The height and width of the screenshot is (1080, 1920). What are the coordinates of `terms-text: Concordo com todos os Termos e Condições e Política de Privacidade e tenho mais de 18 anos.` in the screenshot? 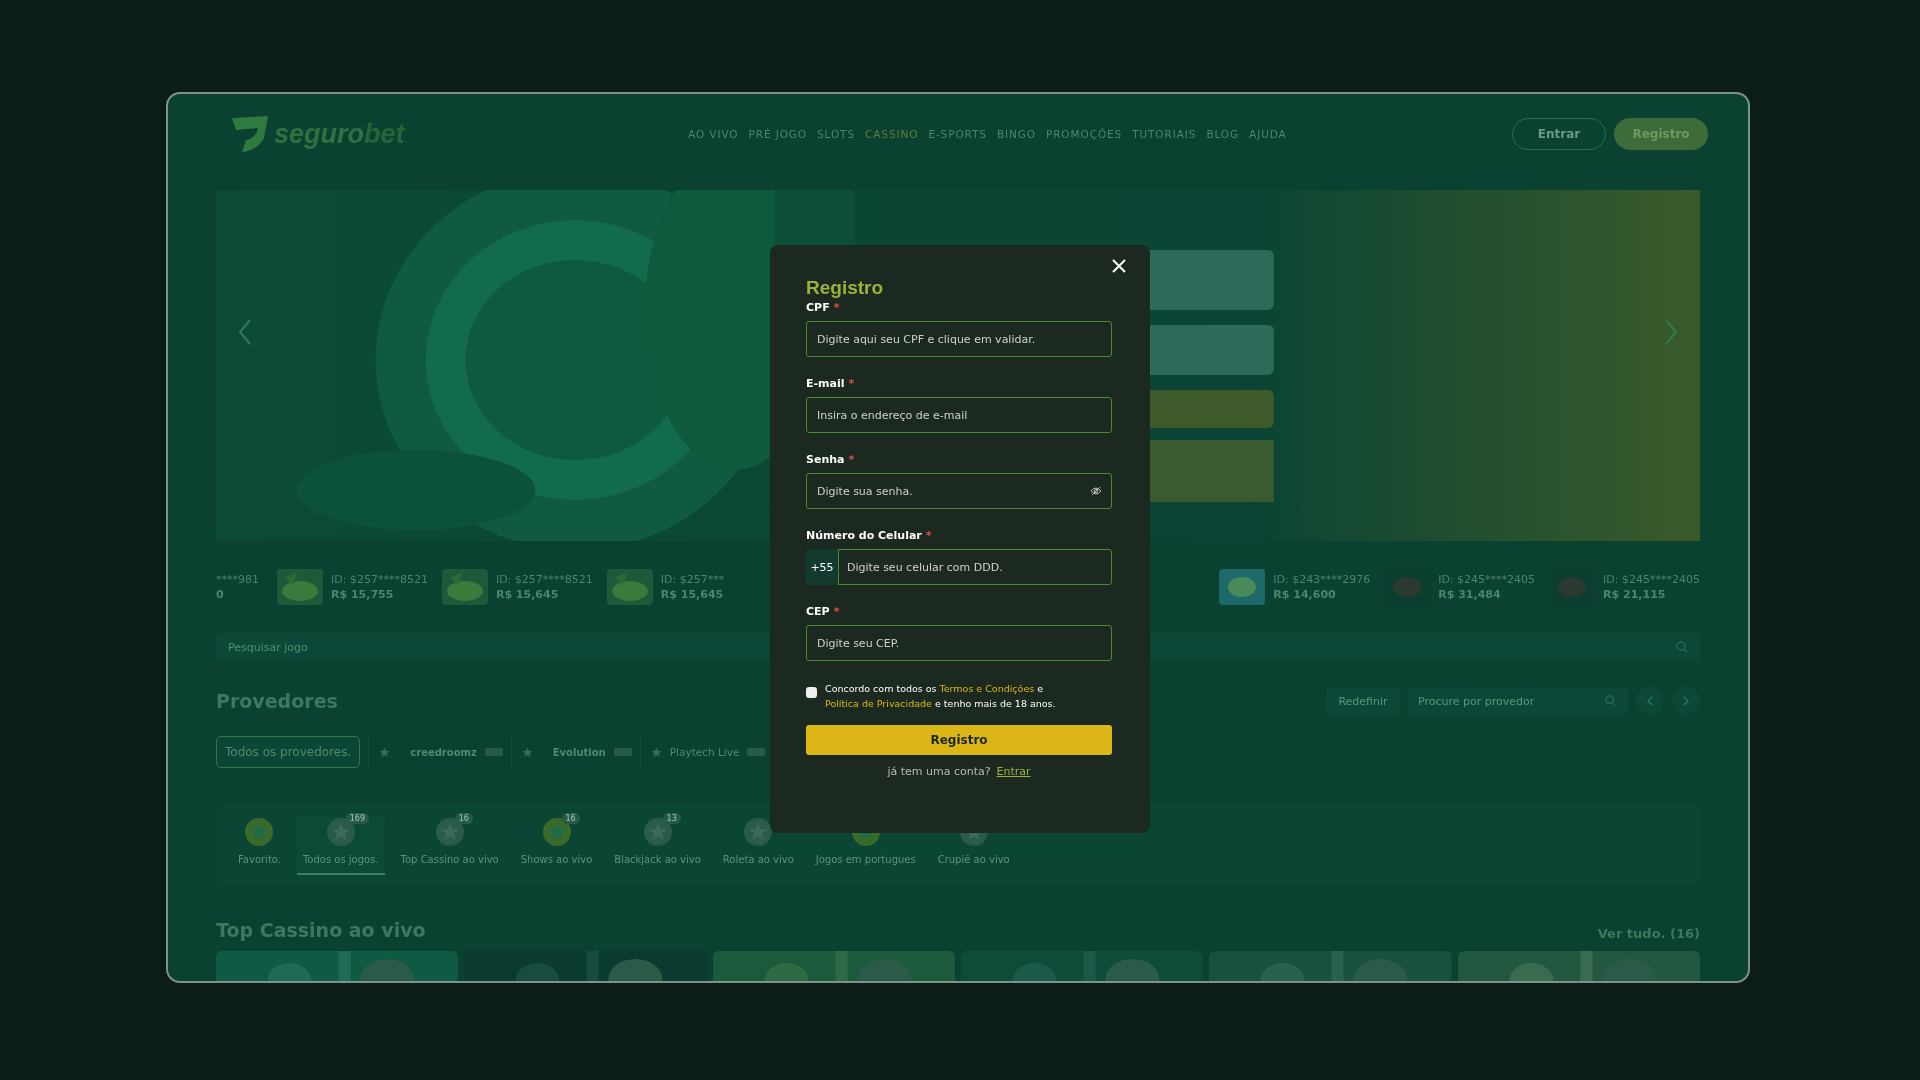 It's located at (941, 696).